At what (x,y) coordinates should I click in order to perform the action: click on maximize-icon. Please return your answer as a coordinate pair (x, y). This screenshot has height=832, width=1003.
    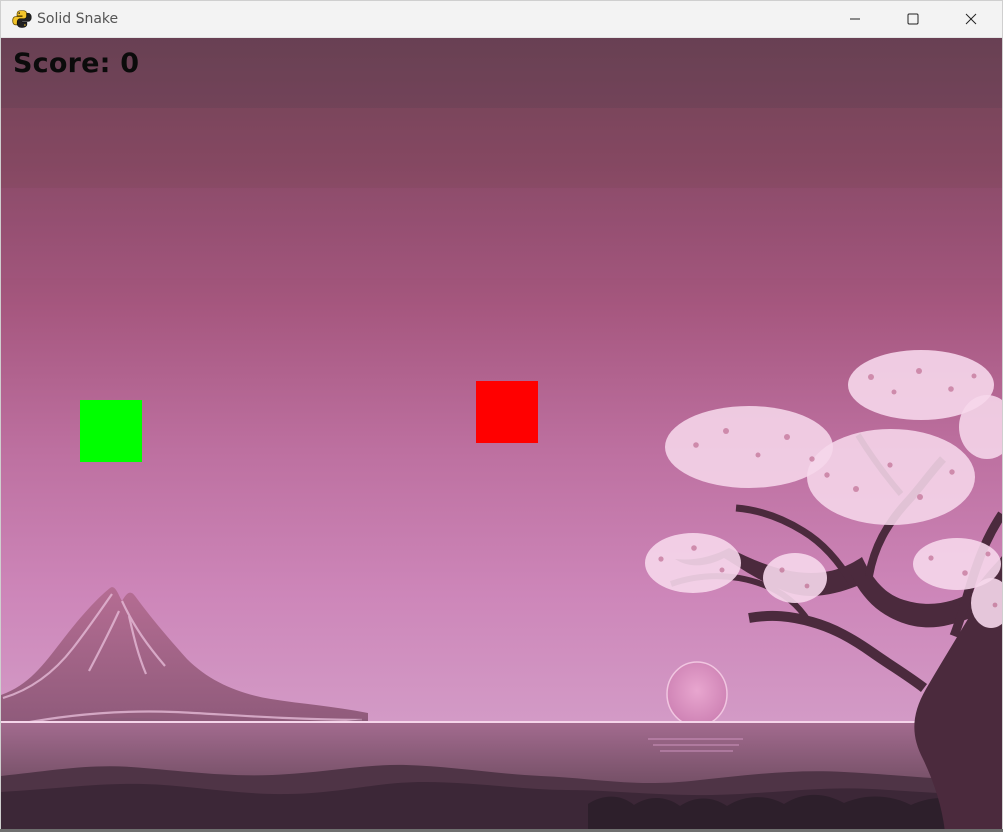
    Looking at the image, I should click on (913, 19).